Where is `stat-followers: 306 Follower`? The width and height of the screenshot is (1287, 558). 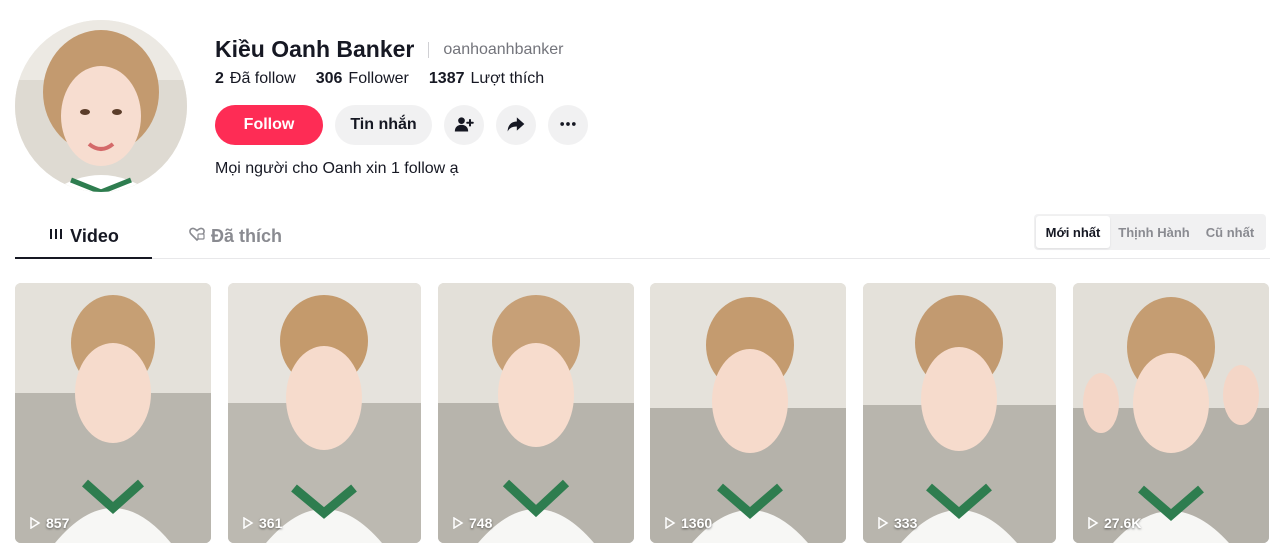
stat-followers: 306 Follower is located at coordinates (362, 79).